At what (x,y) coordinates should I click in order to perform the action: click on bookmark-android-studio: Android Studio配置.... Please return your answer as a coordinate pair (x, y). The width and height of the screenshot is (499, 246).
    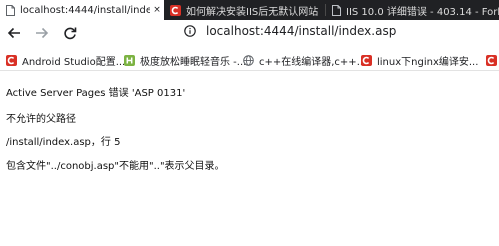
    Looking at the image, I should click on (66, 59).